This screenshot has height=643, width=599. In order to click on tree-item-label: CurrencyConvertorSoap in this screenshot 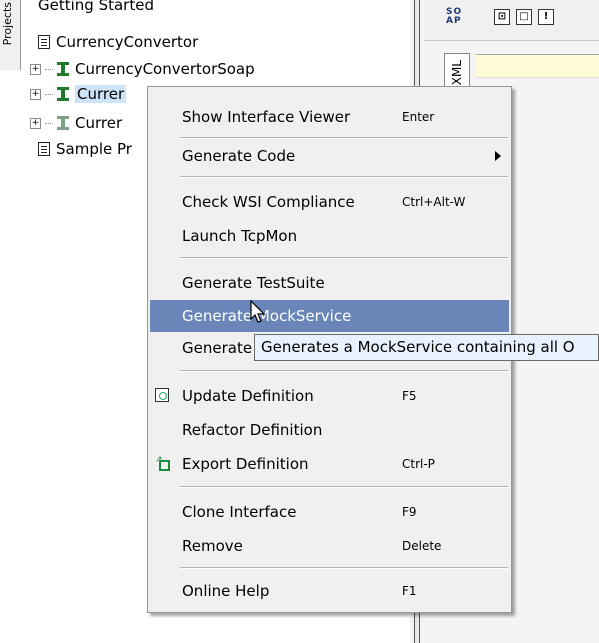, I will do `click(165, 69)`.